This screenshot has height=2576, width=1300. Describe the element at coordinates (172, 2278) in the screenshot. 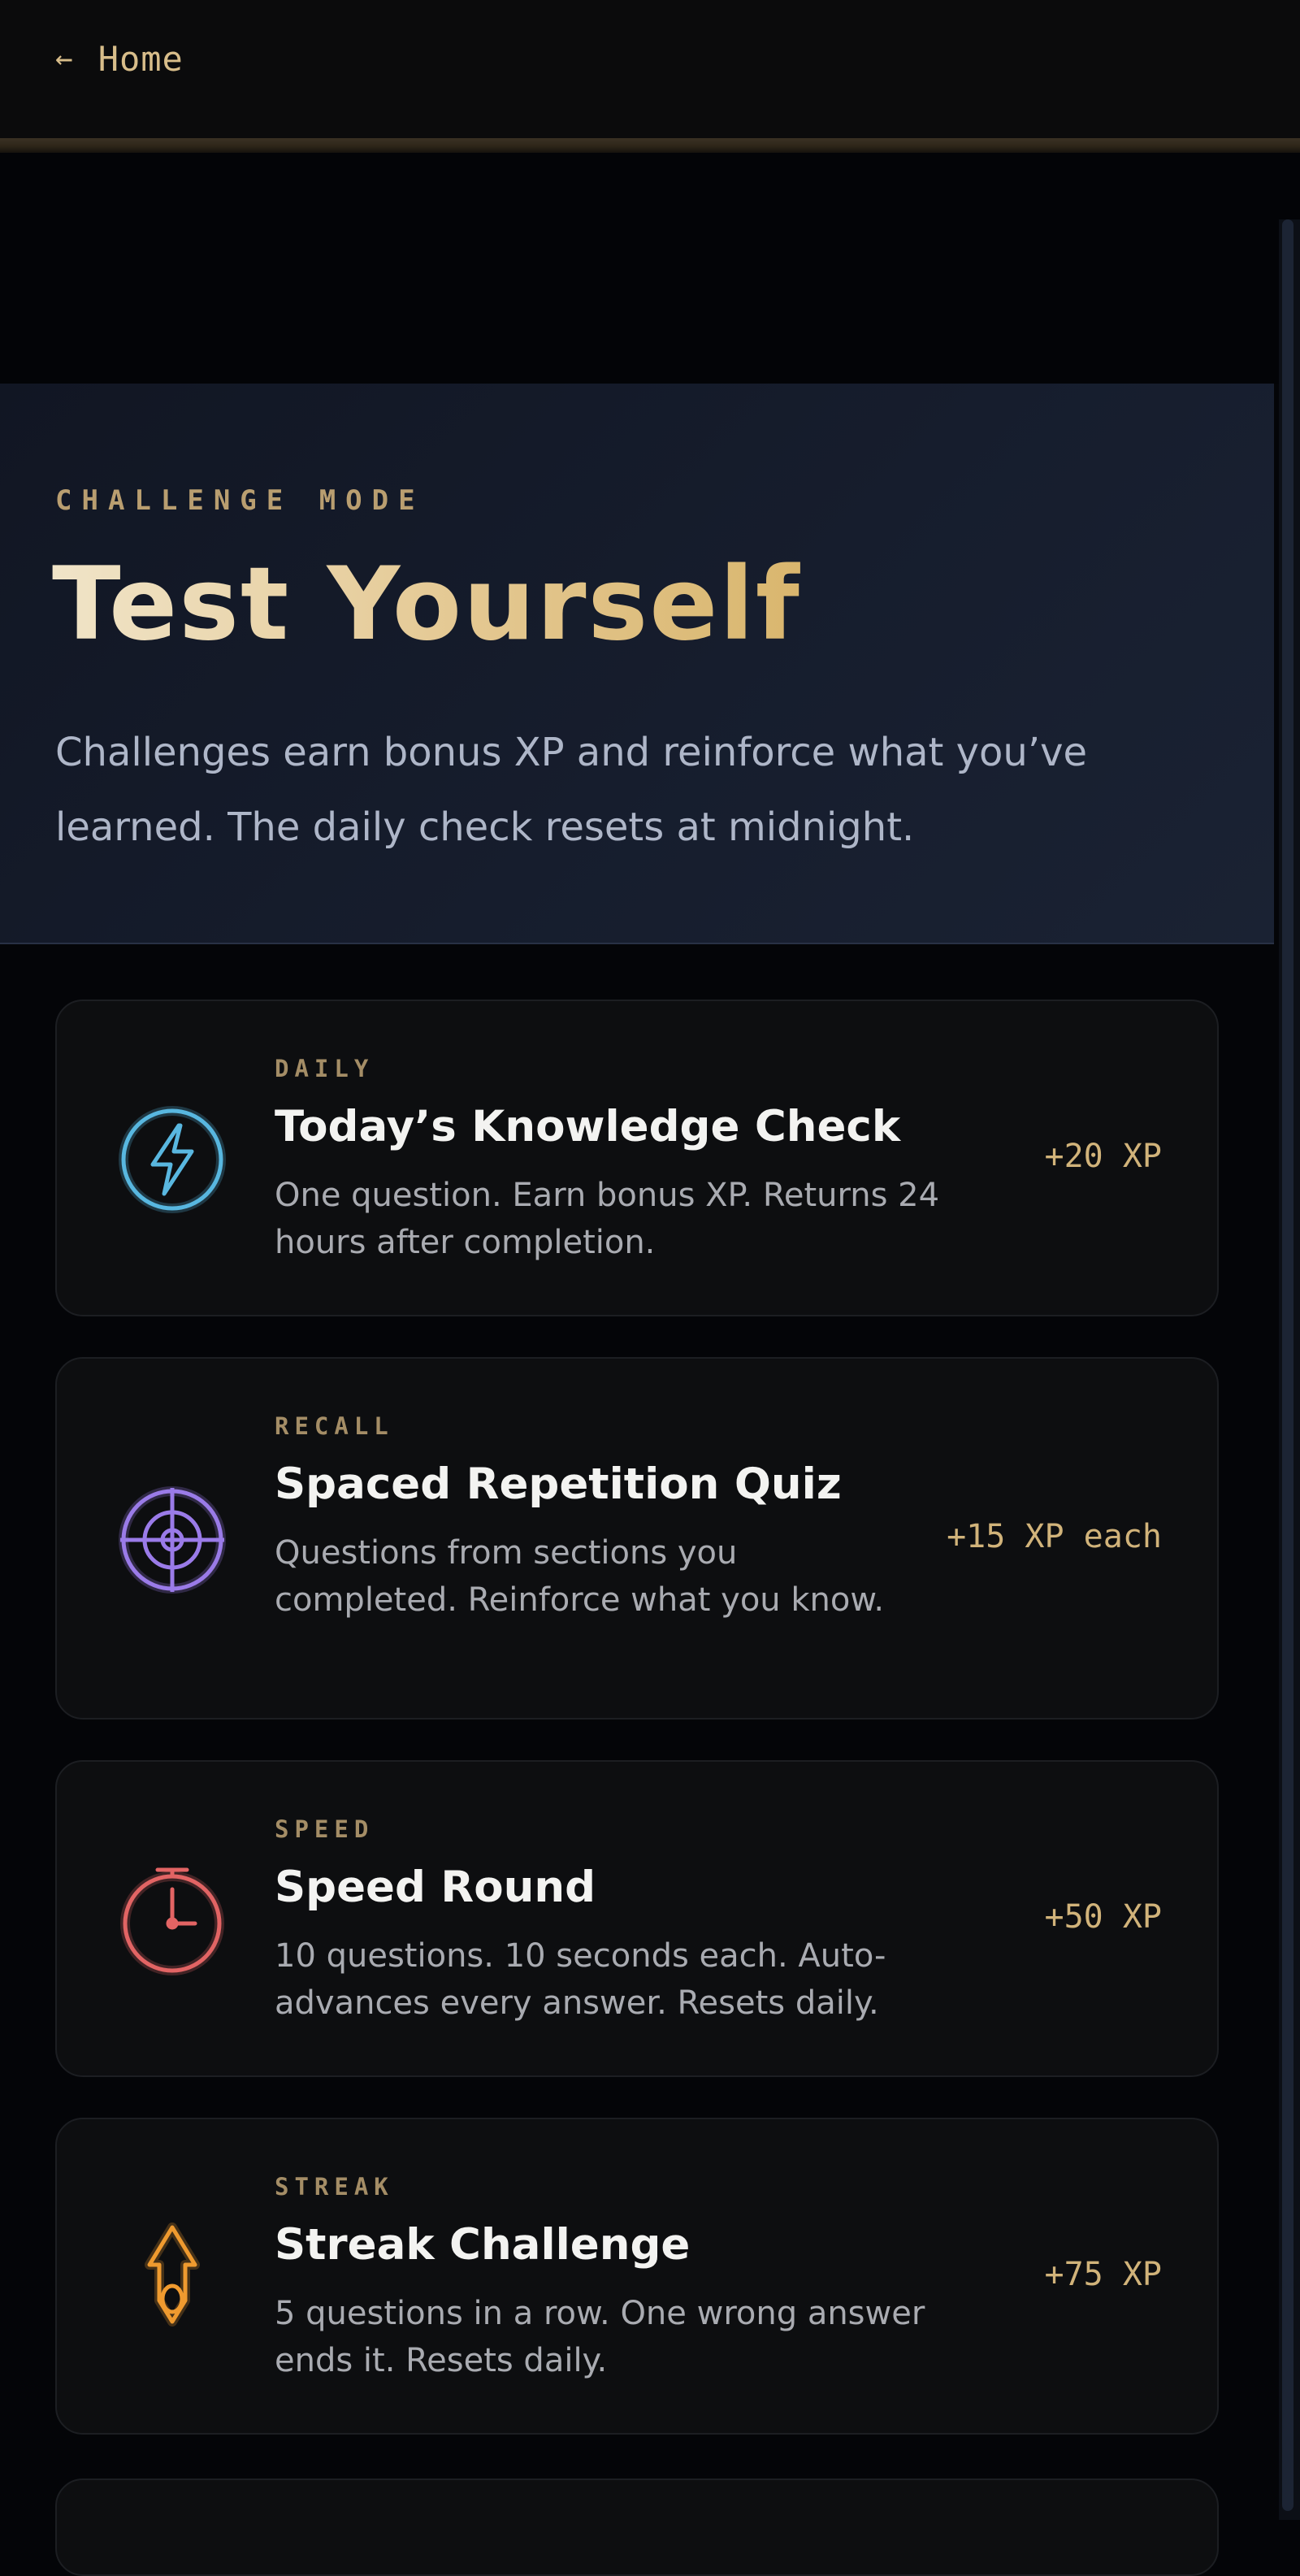

I see `flame-icon` at that location.